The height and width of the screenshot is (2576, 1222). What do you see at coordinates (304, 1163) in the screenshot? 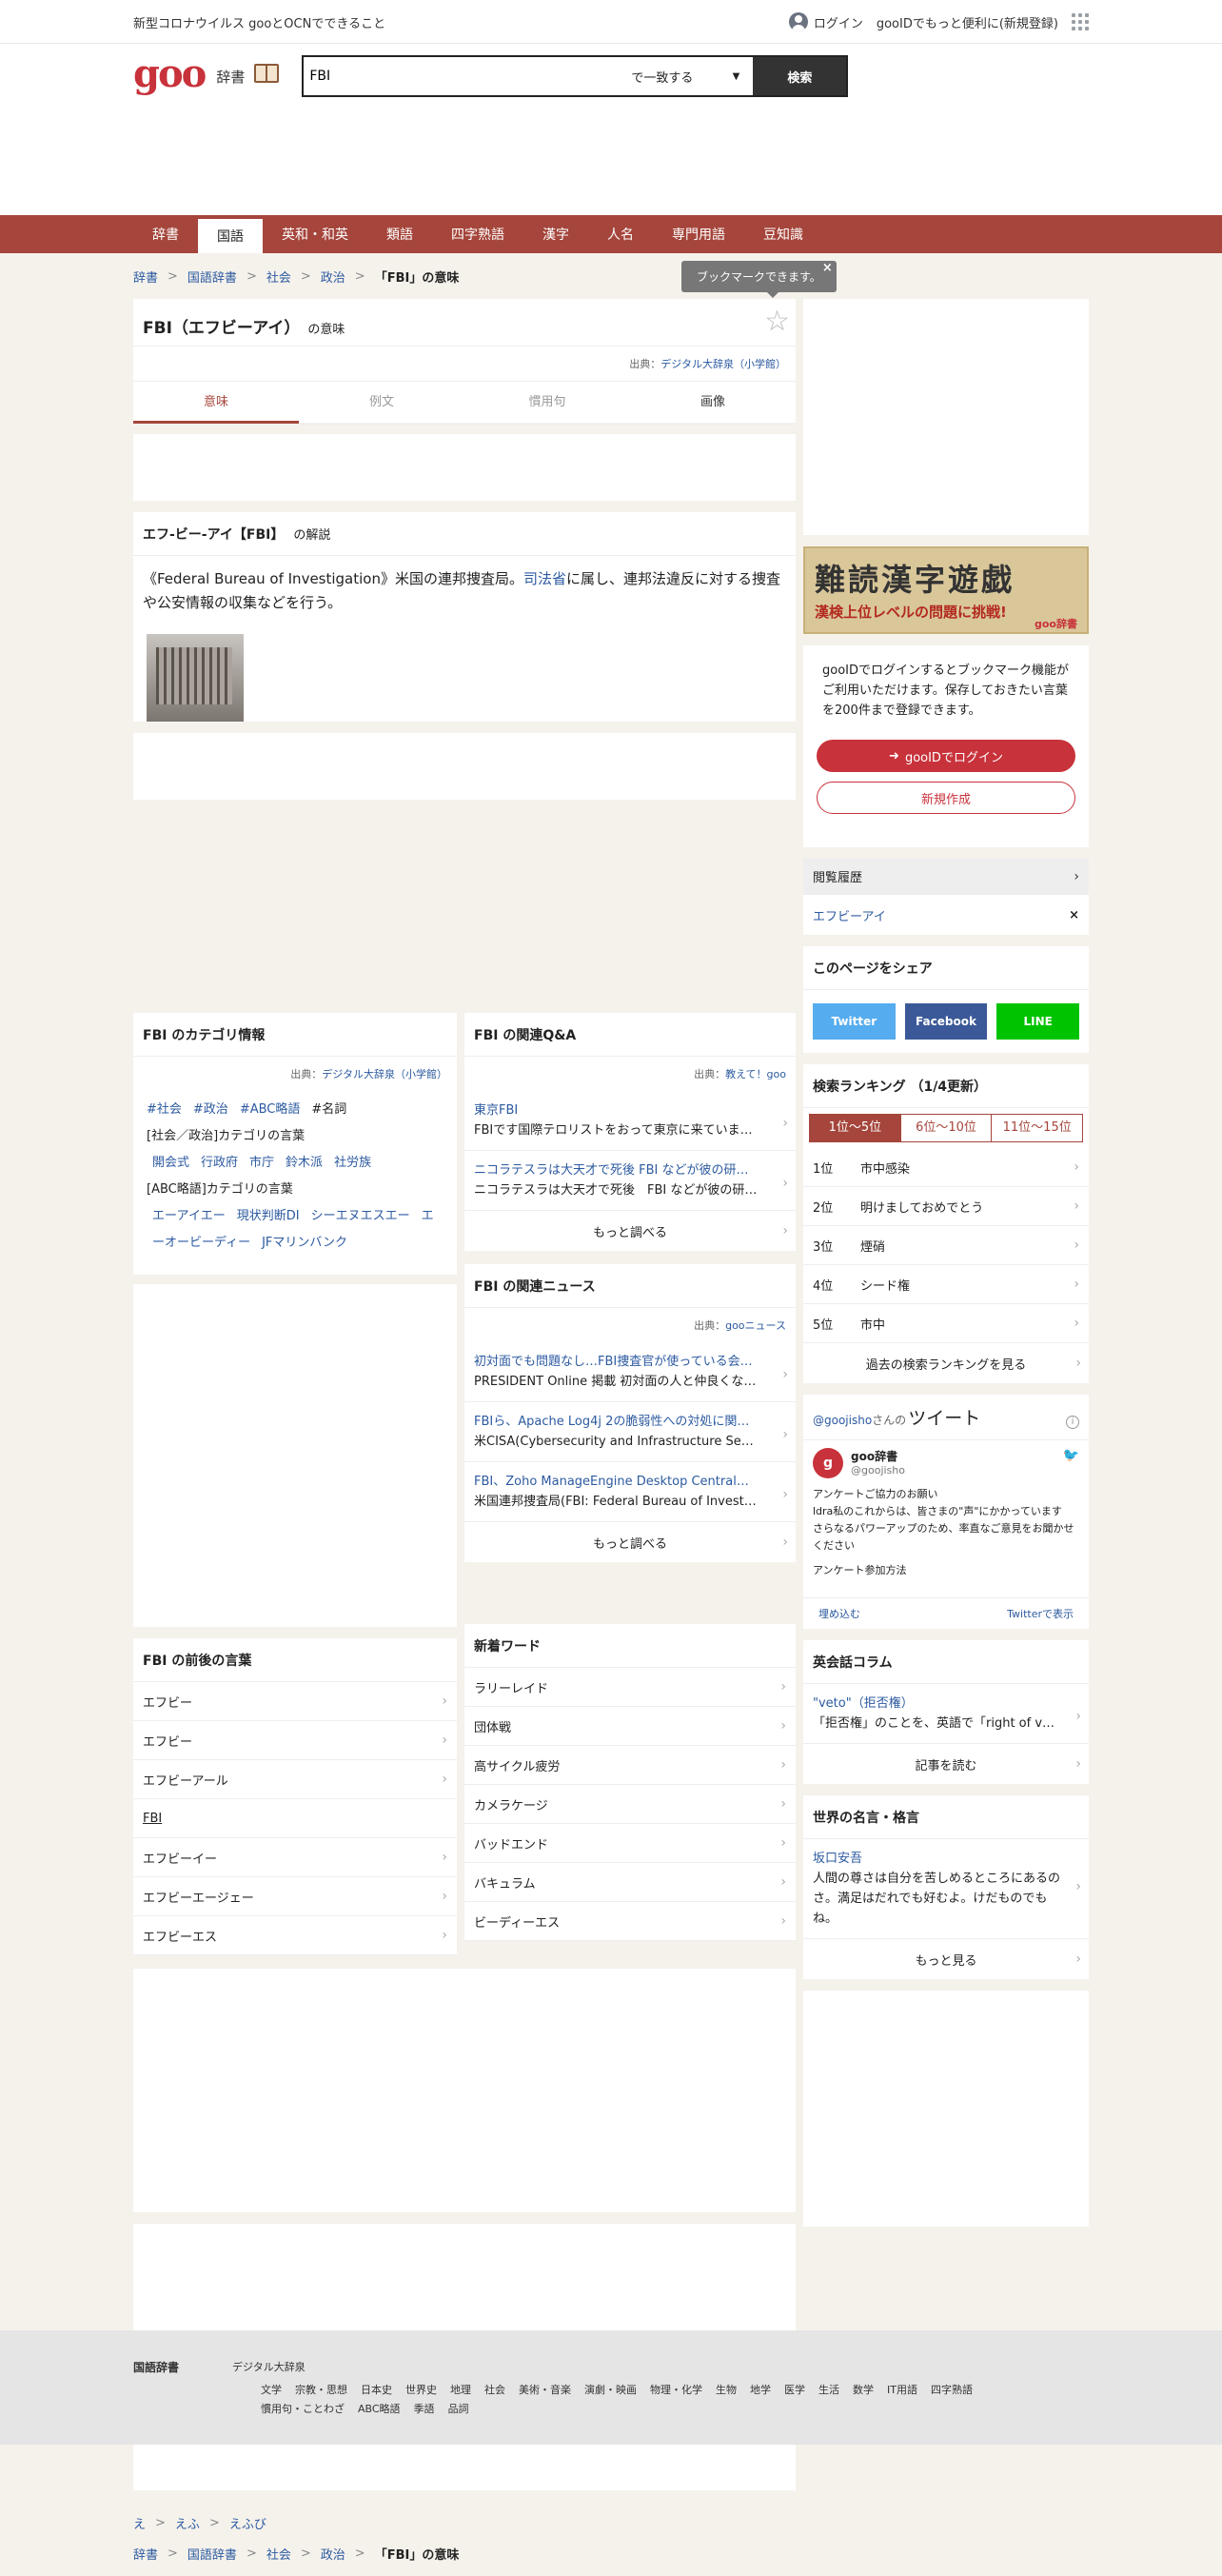
I see `category-word-link: 鈴木派` at bounding box center [304, 1163].